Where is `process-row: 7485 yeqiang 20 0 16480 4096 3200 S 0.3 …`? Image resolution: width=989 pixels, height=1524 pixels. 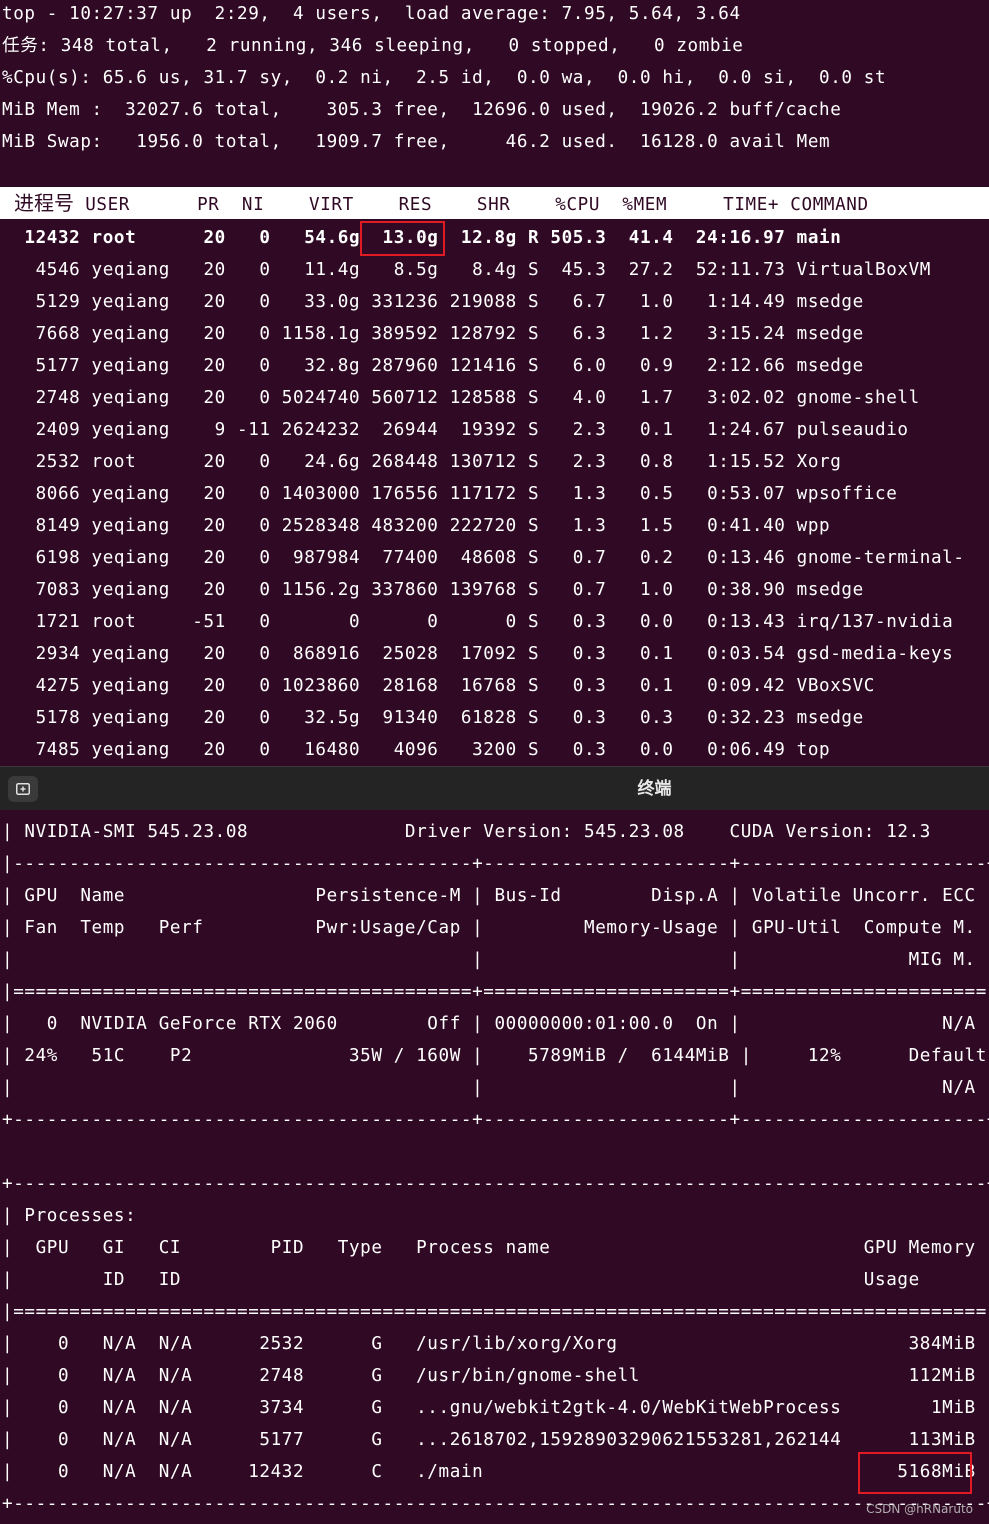
process-row: 7485 yeqiang 20 0 16480 4096 3200 S 0.3 … is located at coordinates (416, 750).